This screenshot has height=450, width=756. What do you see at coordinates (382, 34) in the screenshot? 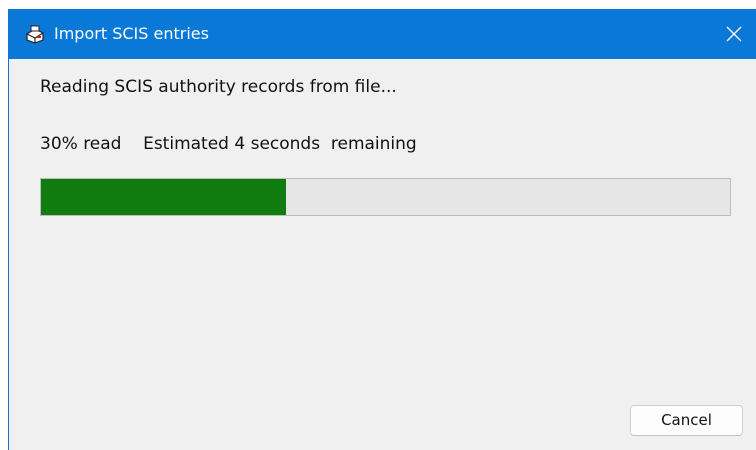
I see `title-bar: Import SCIS entries` at bounding box center [382, 34].